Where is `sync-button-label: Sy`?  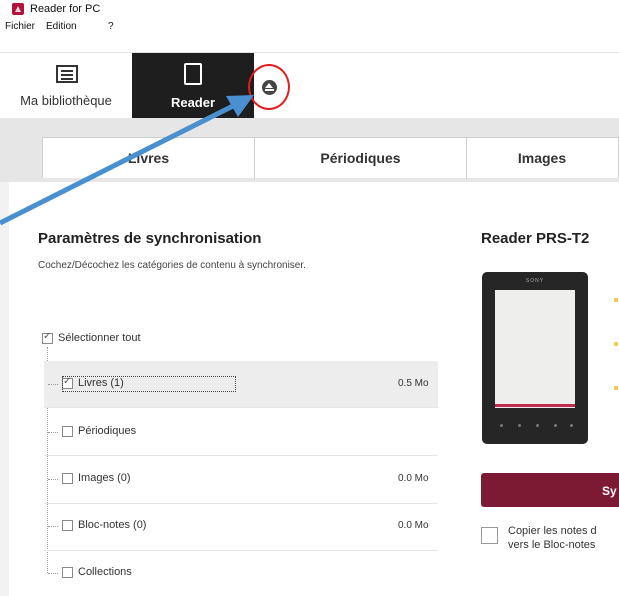 sync-button-label: Sy is located at coordinates (609, 491).